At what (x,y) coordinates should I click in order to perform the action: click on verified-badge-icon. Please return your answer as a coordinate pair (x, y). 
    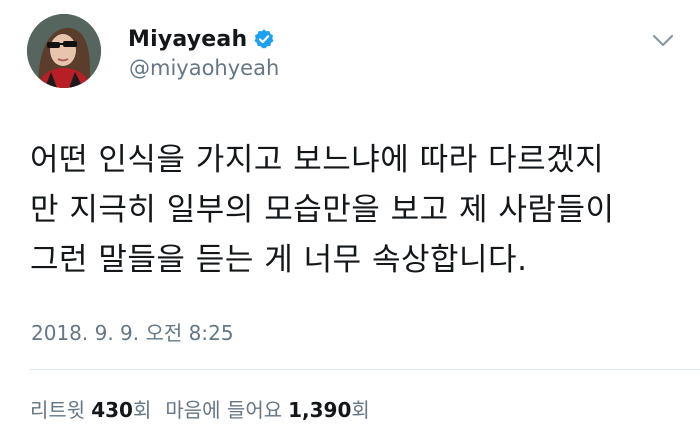
    Looking at the image, I should click on (264, 39).